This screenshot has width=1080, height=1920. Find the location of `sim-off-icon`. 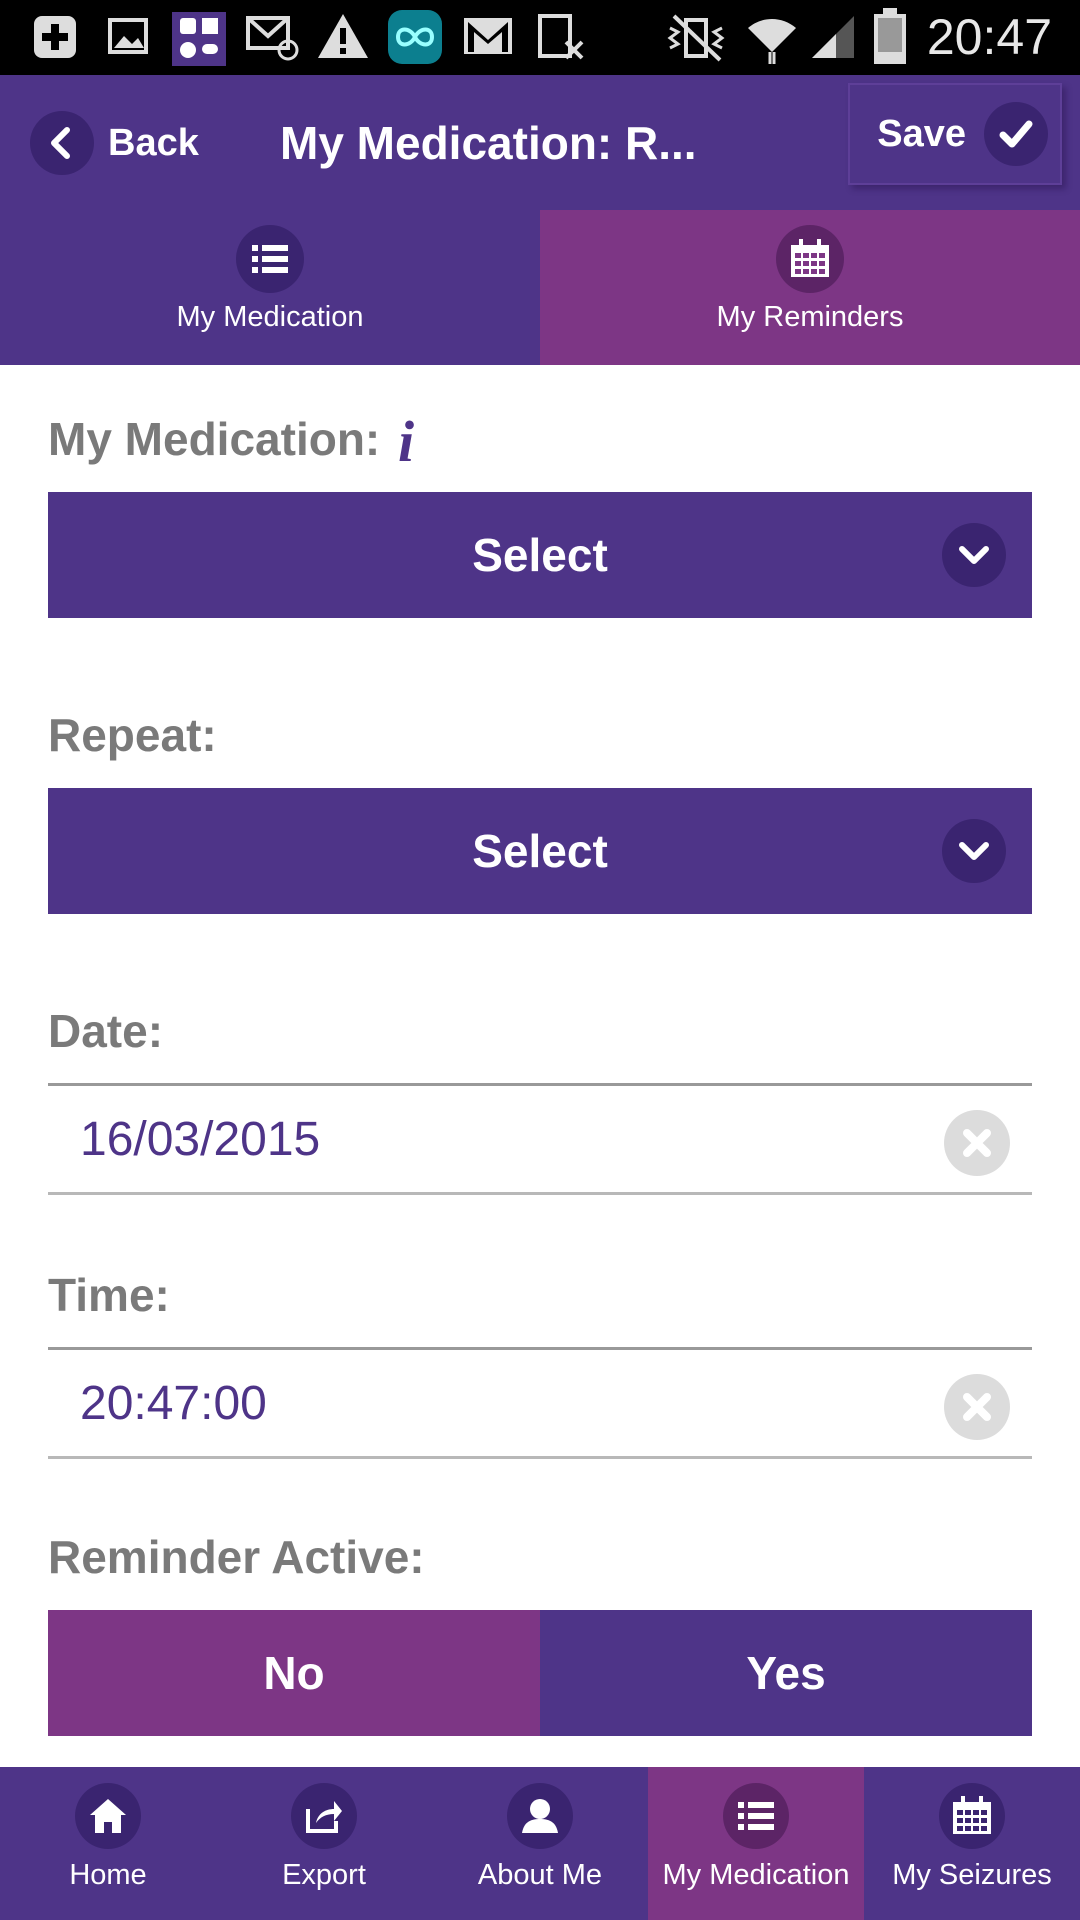

sim-off-icon is located at coordinates (561, 37).